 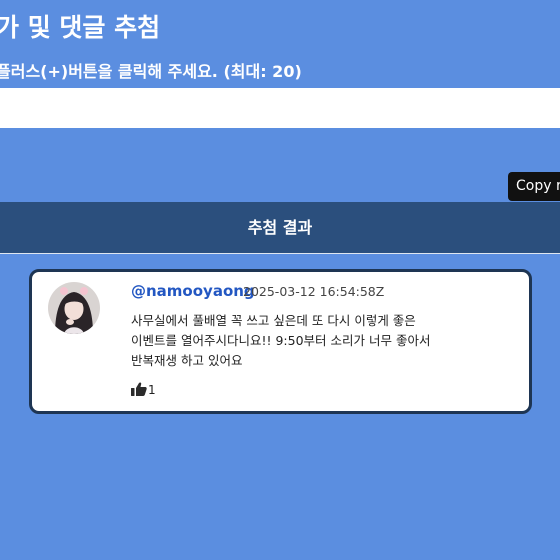 I want to click on comment-line: 이벤트를 열어주시다니요!! 9:50부터 소리가 너무 좋아서, so click(x=281, y=340).